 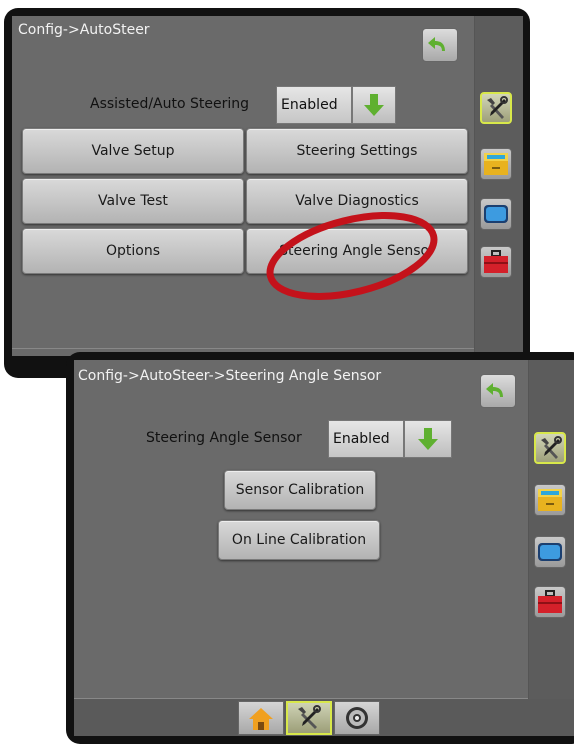 I want to click on bottom-rail-console-button, so click(x=550, y=500).